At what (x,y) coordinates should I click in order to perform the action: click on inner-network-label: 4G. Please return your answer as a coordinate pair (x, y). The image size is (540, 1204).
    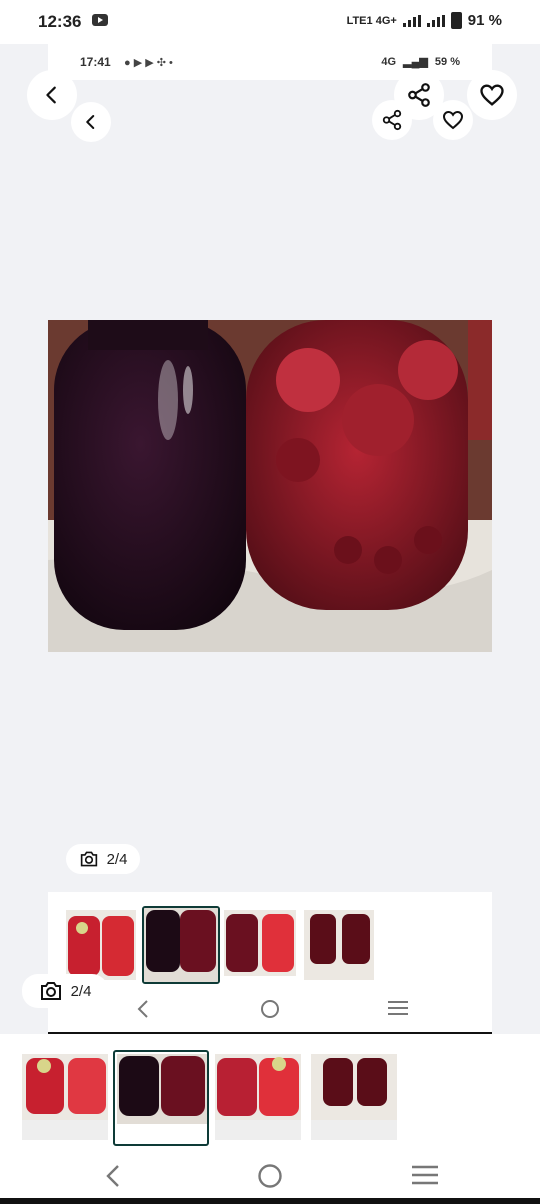
    Looking at the image, I should click on (389, 62).